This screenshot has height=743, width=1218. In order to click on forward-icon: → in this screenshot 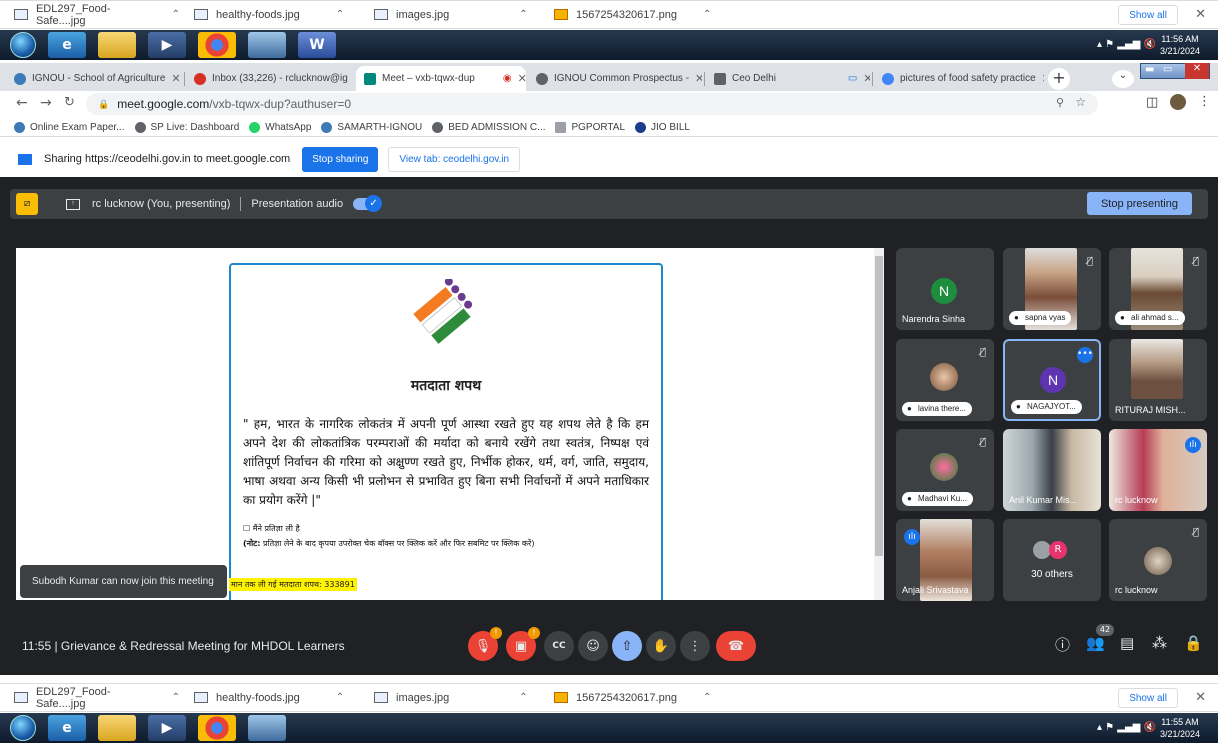, I will do `click(46, 103)`.